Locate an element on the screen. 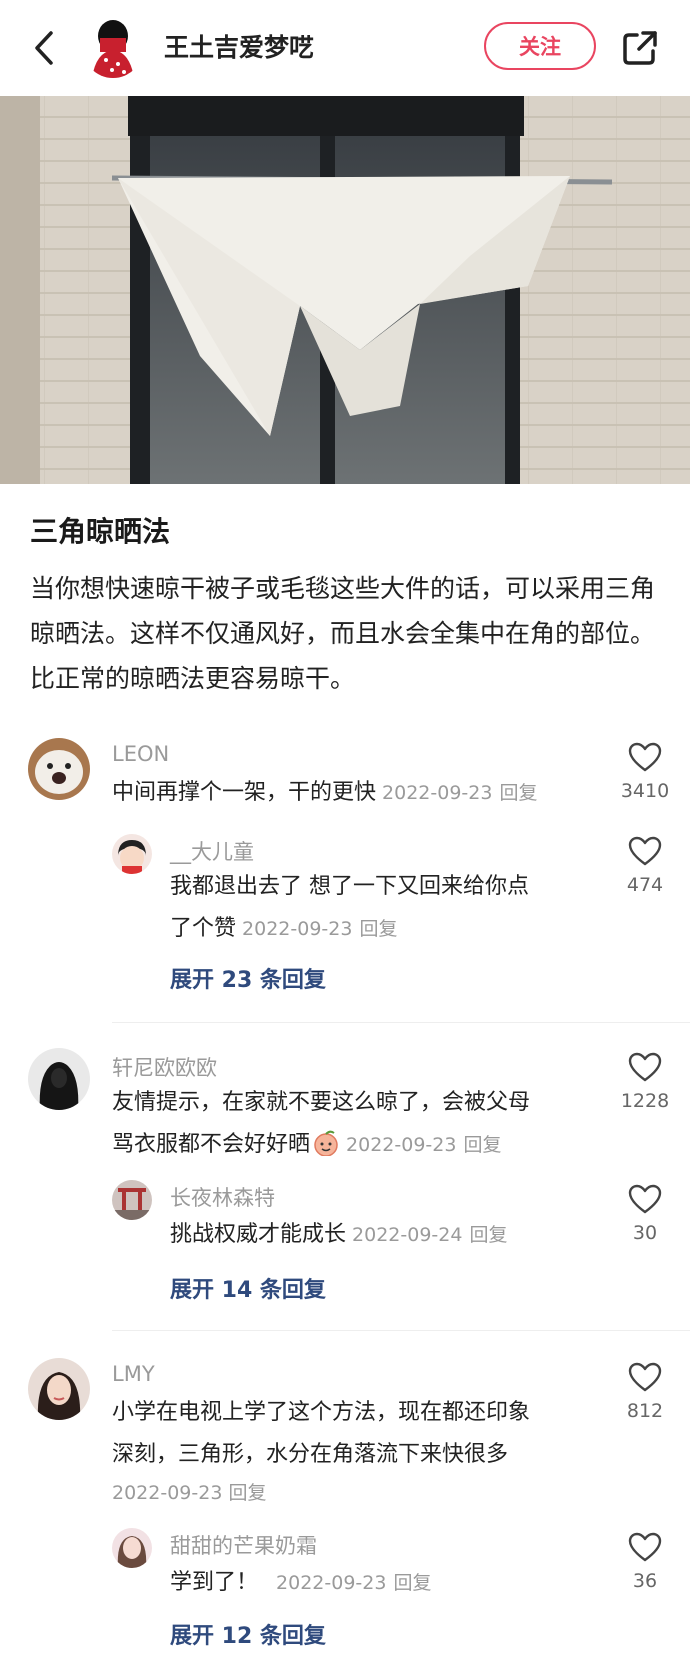 The width and height of the screenshot is (690, 1667). like-count: 1228 is located at coordinates (645, 1101).